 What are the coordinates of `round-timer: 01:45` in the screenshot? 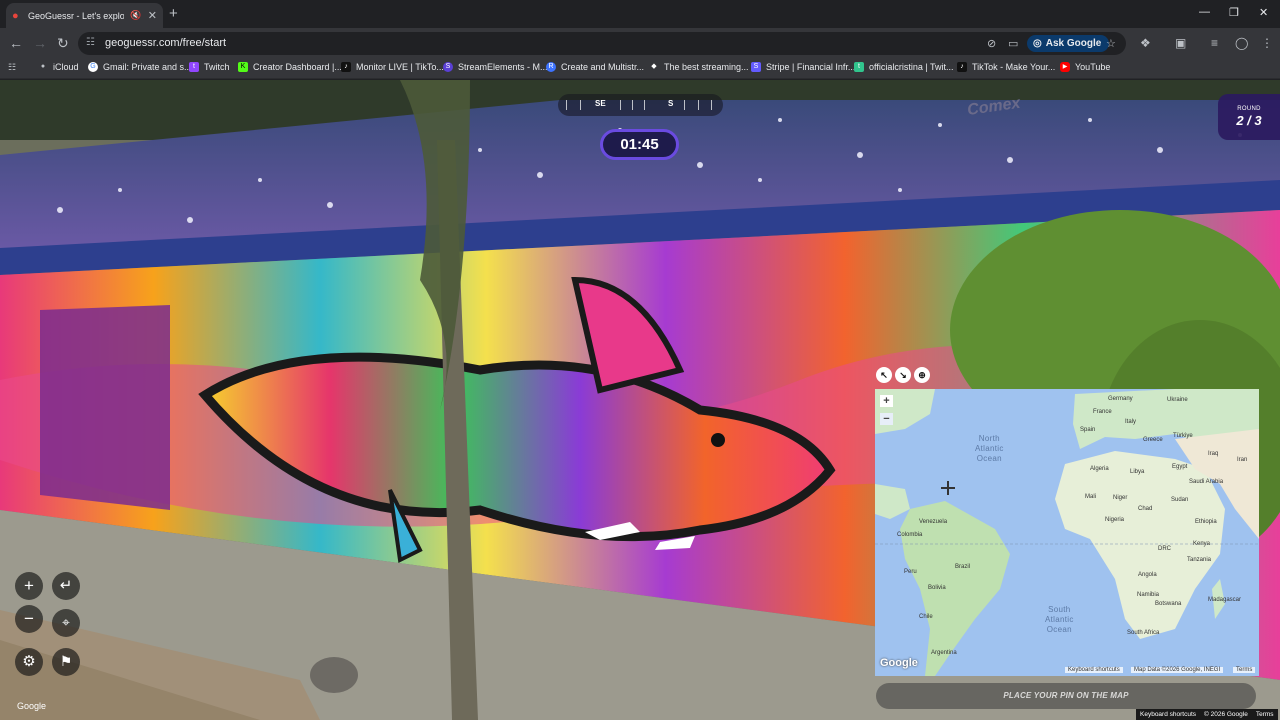 It's located at (639, 144).